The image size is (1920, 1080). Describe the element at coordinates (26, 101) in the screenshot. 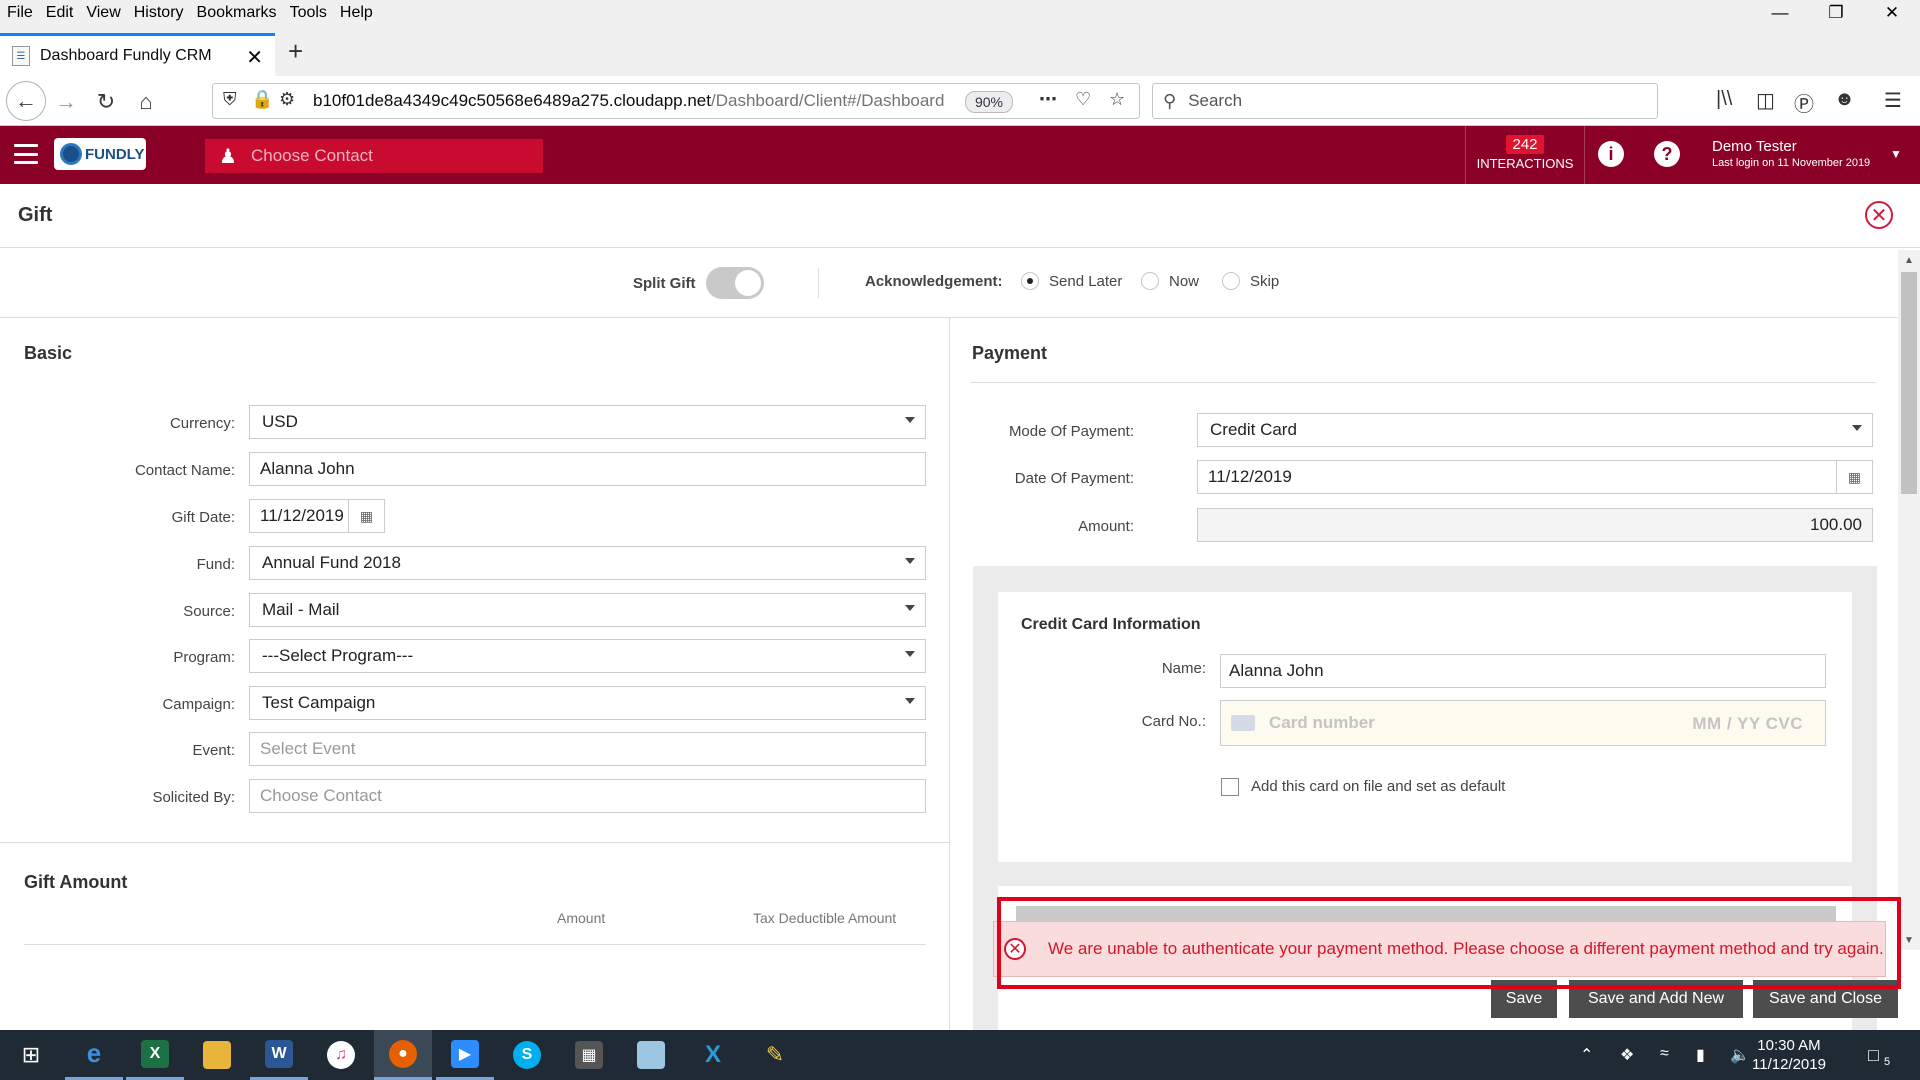

I see `back-arrow-icon: ←` at that location.